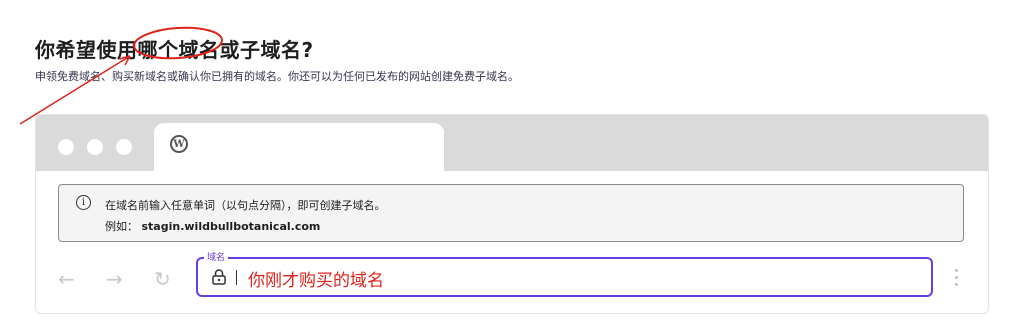 Image resolution: width=1024 pixels, height=330 pixels. I want to click on forward-arrow-icon: →, so click(114, 279).